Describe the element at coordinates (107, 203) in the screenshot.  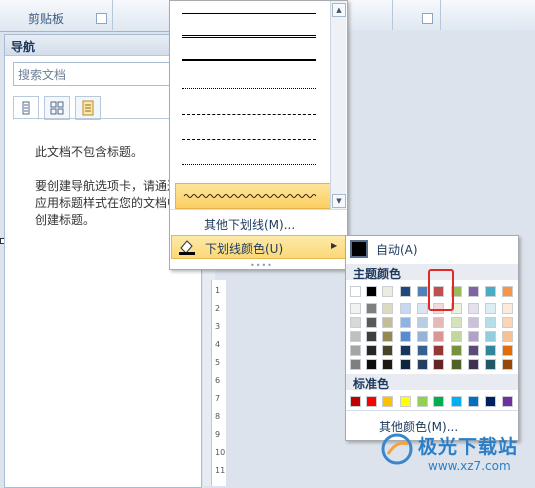
I see `hint-line-2: 应用标题样式在您的文档中` at that location.